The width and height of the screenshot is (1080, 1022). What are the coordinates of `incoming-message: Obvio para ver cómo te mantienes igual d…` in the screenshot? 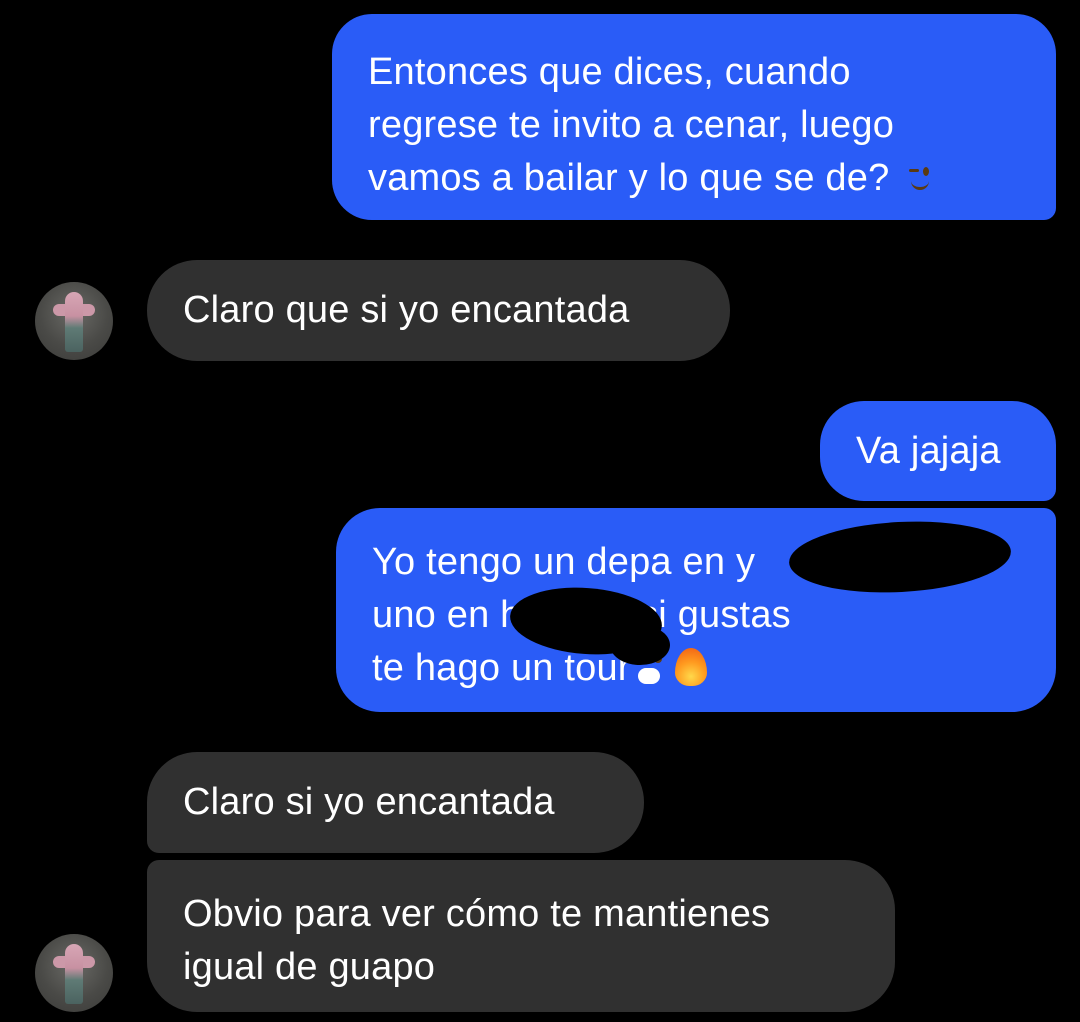 It's located at (521, 936).